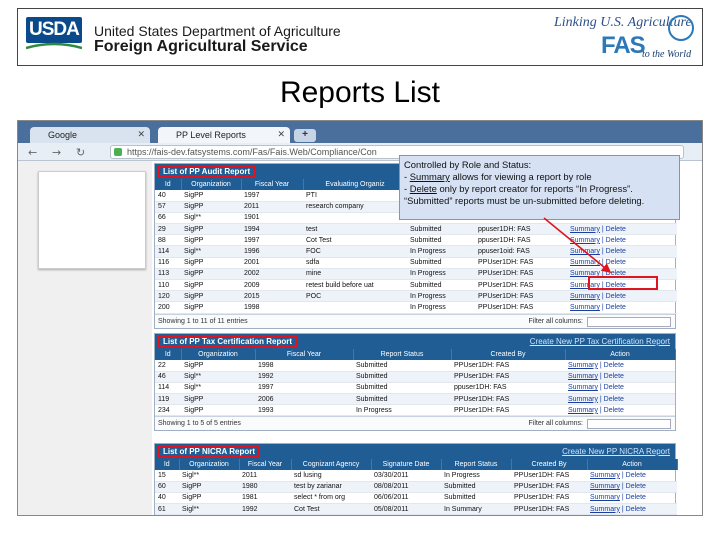  What do you see at coordinates (355, 274) in the screenshot?
I see `table-cell: mine` at bounding box center [355, 274].